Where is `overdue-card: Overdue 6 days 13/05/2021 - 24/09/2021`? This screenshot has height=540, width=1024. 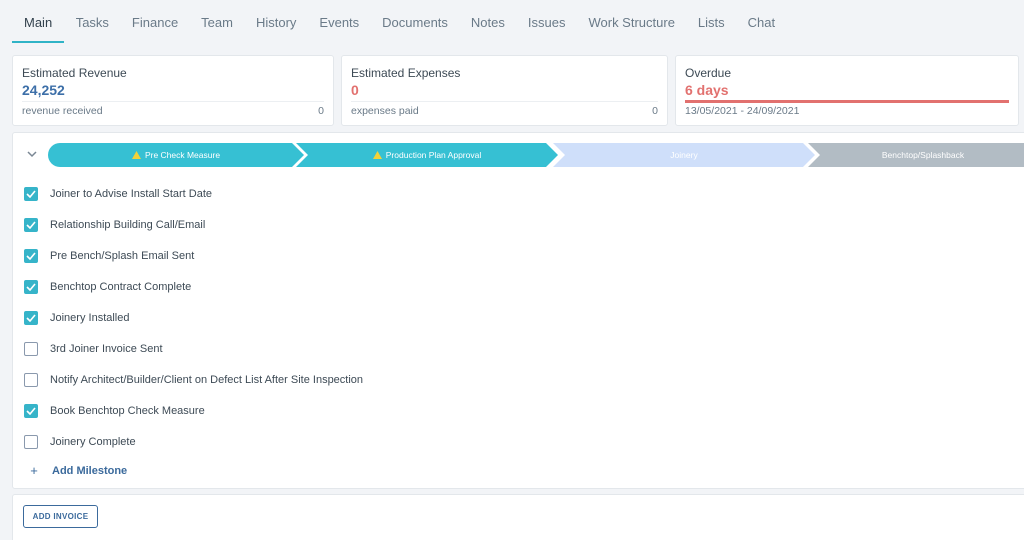 overdue-card: Overdue 6 days 13/05/2021 - 24/09/2021 is located at coordinates (847, 90).